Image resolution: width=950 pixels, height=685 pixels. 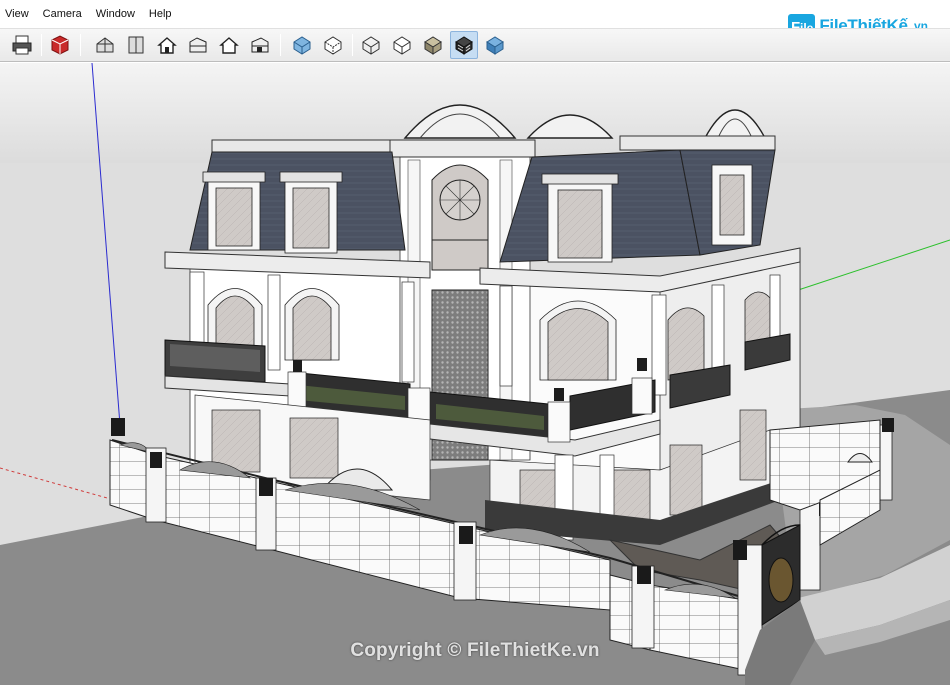 I want to click on front-view-icon, so click(x=167, y=45).